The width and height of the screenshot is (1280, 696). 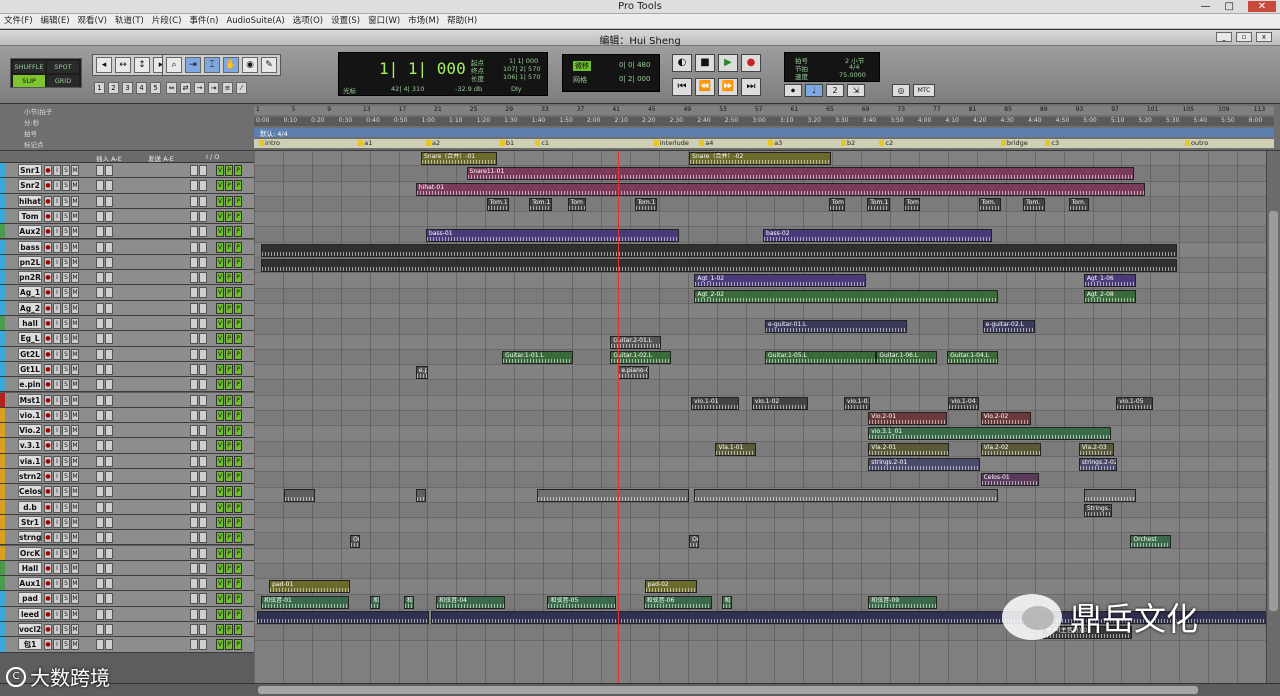 What do you see at coordinates (127, 614) in the screenshot?
I see `track-row: leed ● I S M V P P` at bounding box center [127, 614].